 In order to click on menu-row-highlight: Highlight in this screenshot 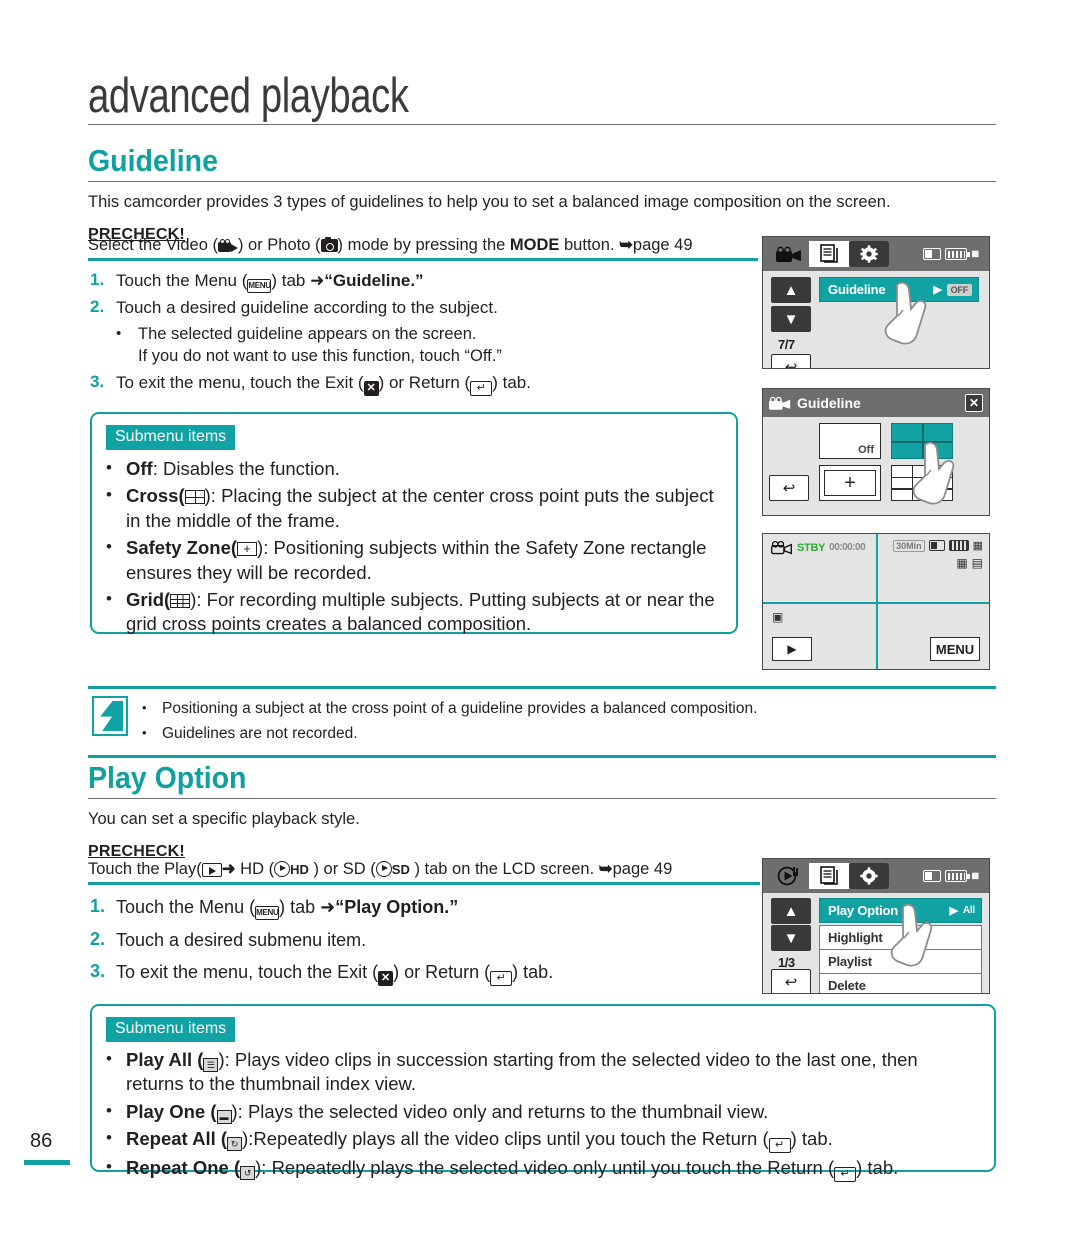, I will do `click(900, 937)`.